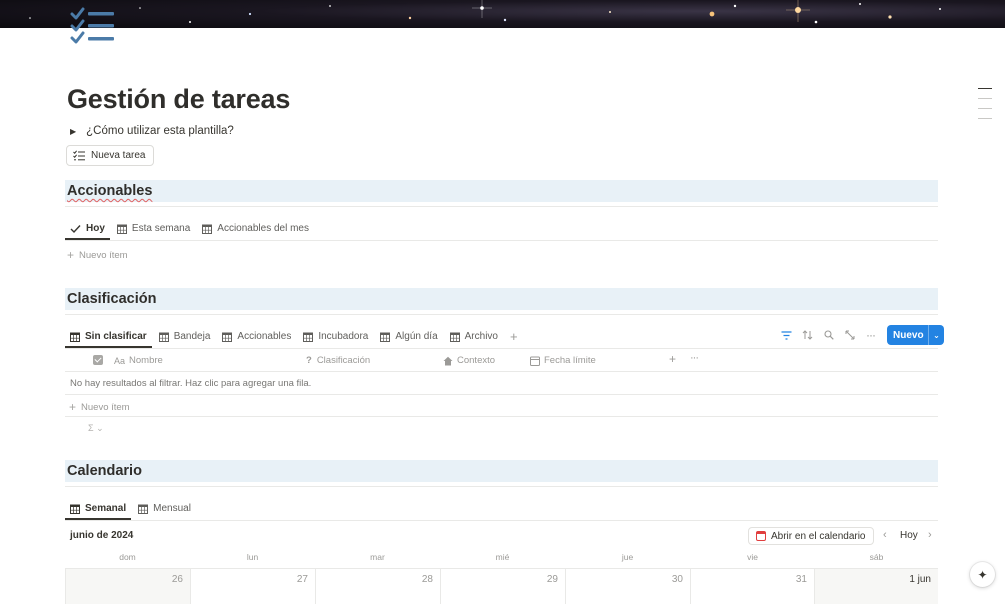 The image size is (1005, 604). What do you see at coordinates (106, 508) in the screenshot?
I see `tab-label: Semanal` at bounding box center [106, 508].